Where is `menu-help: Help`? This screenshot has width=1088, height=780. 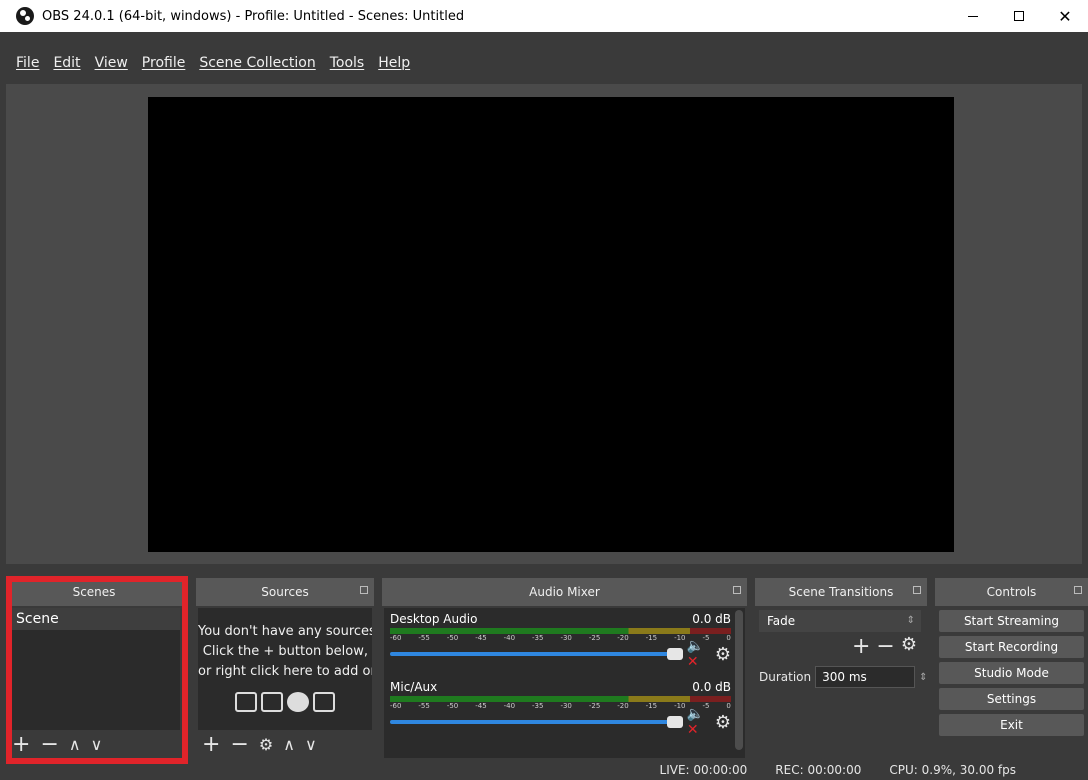
menu-help: Help is located at coordinates (394, 63).